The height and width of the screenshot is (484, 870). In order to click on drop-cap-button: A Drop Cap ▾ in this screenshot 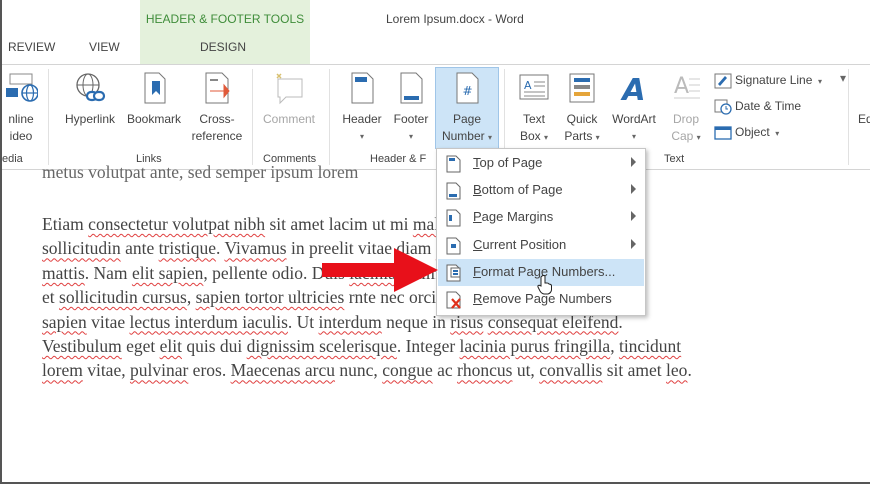, I will do `click(686, 108)`.